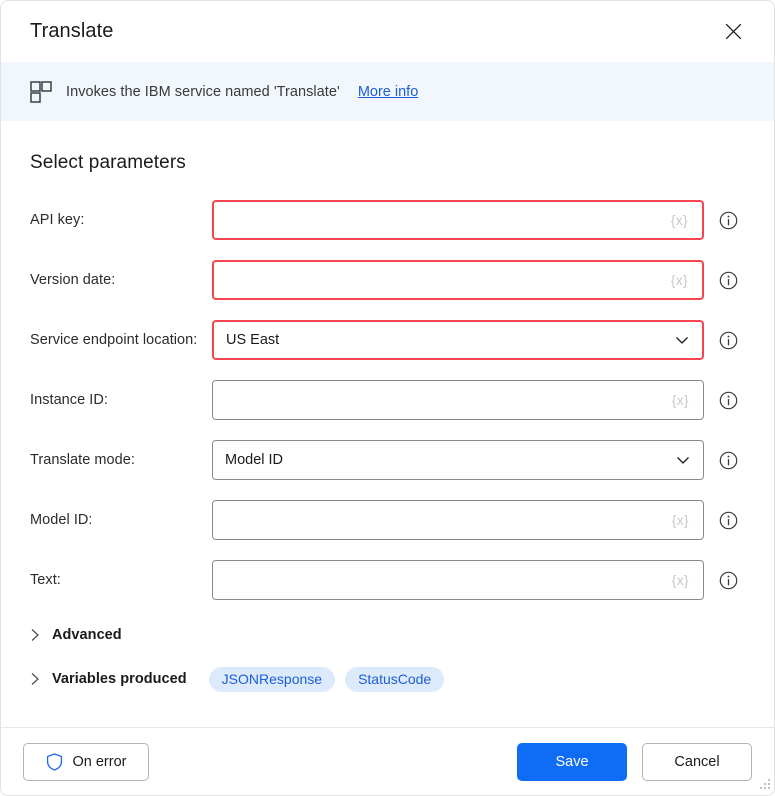 This screenshot has width=775, height=796. I want to click on field-label-translate-mode: Translate mode:, so click(82, 460).